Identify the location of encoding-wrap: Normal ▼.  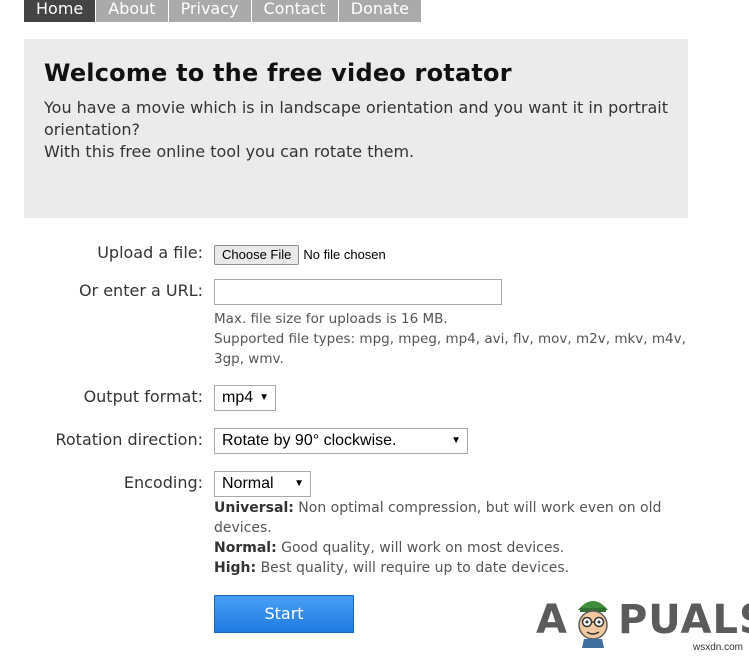
(262, 484).